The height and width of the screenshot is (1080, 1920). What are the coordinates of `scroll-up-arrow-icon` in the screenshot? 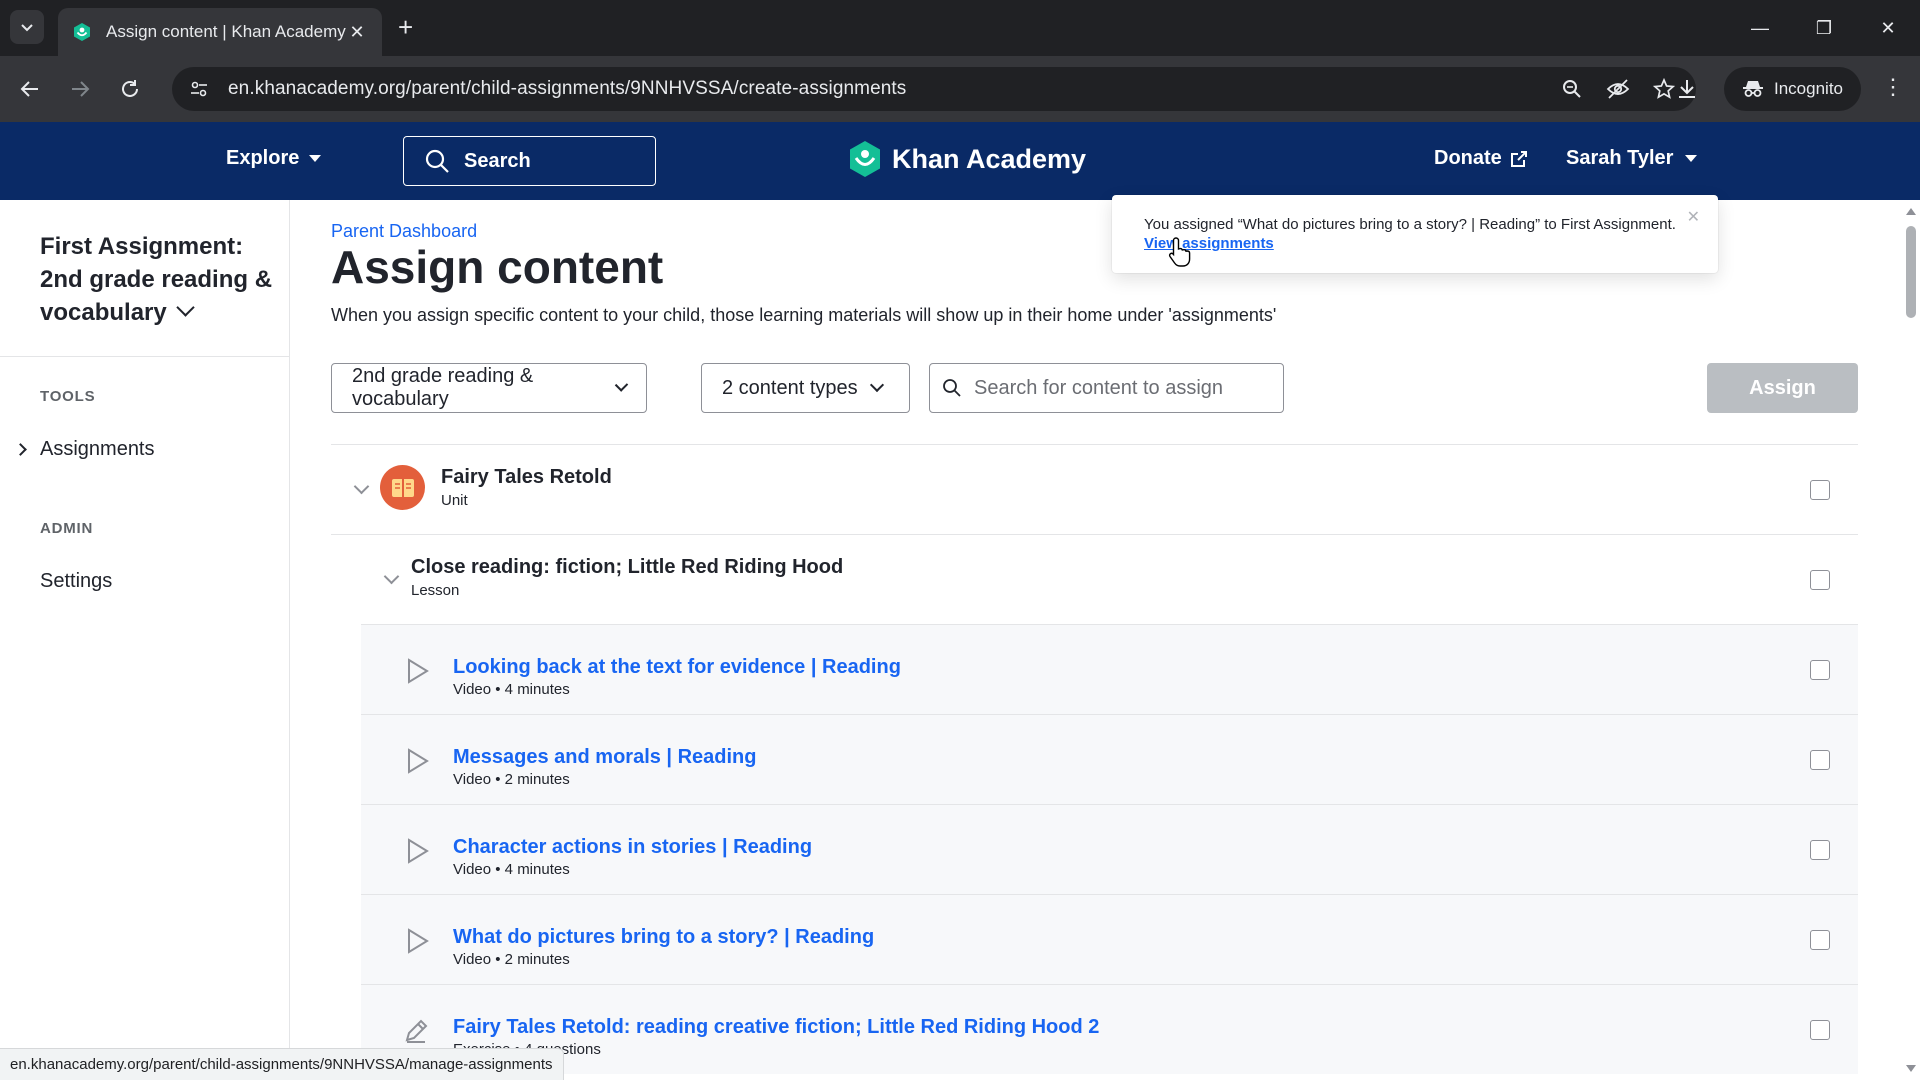 It's located at (1911, 211).